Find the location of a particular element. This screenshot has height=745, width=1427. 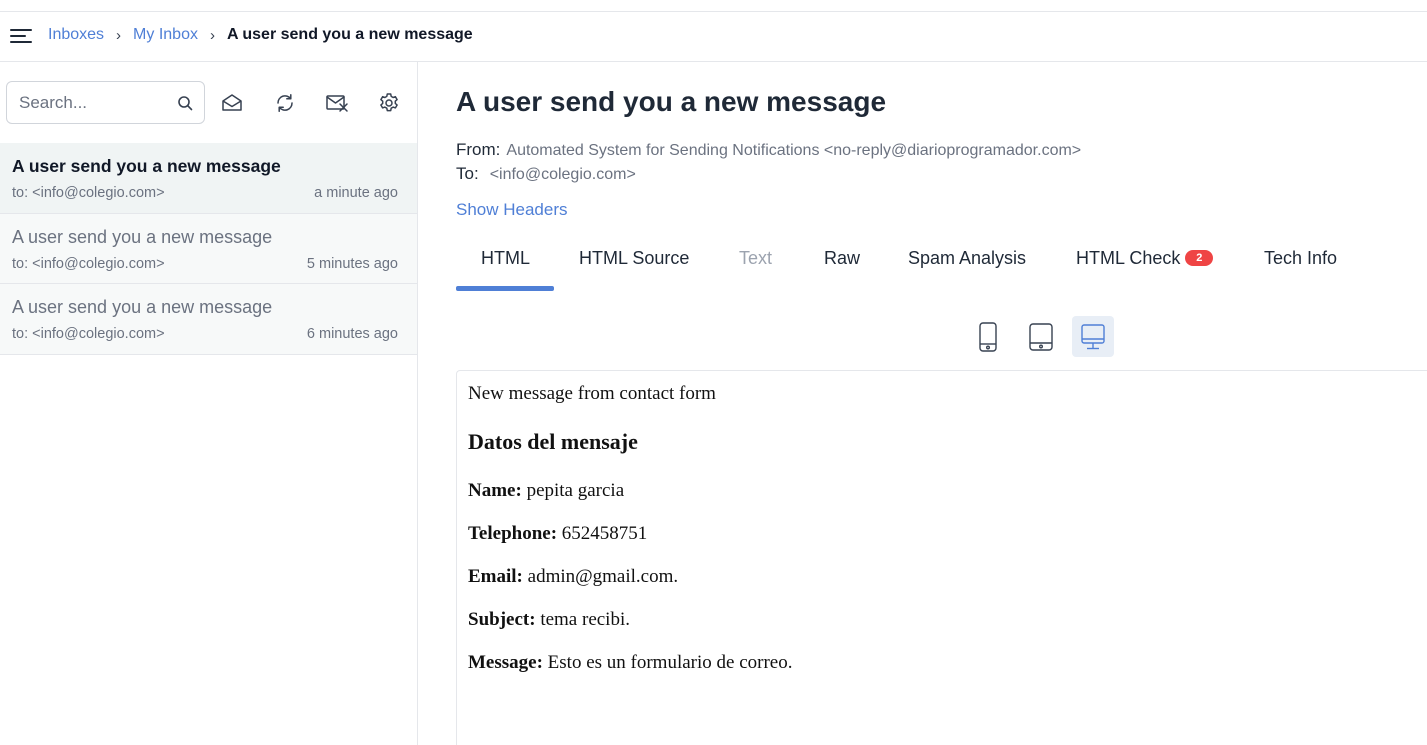

active-tab-indicator is located at coordinates (505, 288).